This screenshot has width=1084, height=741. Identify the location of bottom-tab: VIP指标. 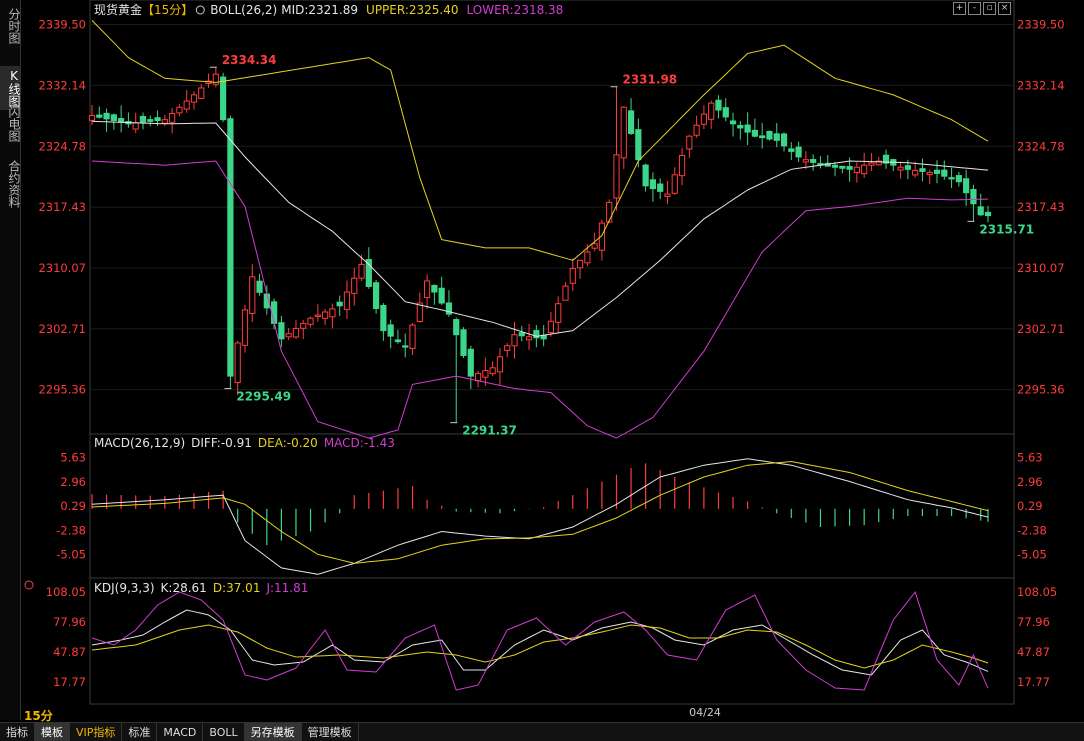
(96, 732).